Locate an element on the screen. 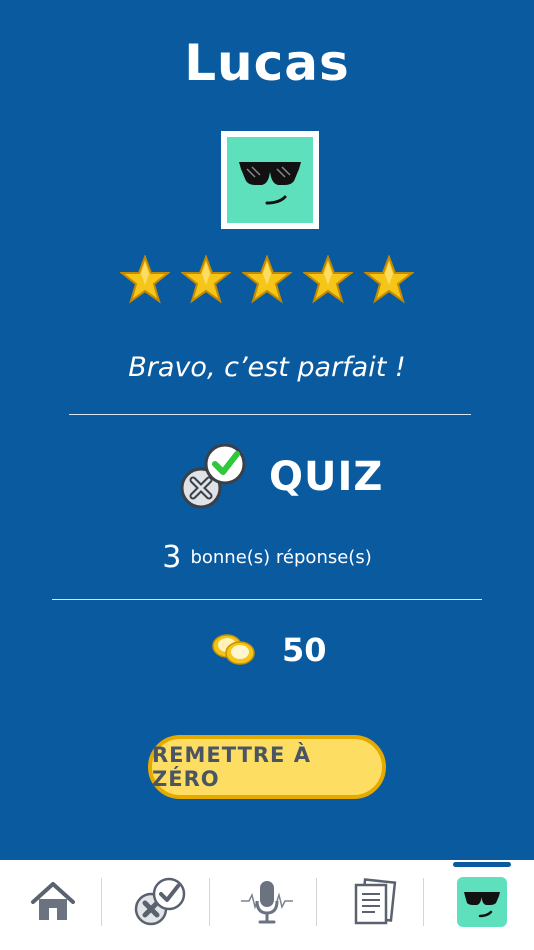 This screenshot has width=534, height=950. home-icon is located at coordinates (53, 904).